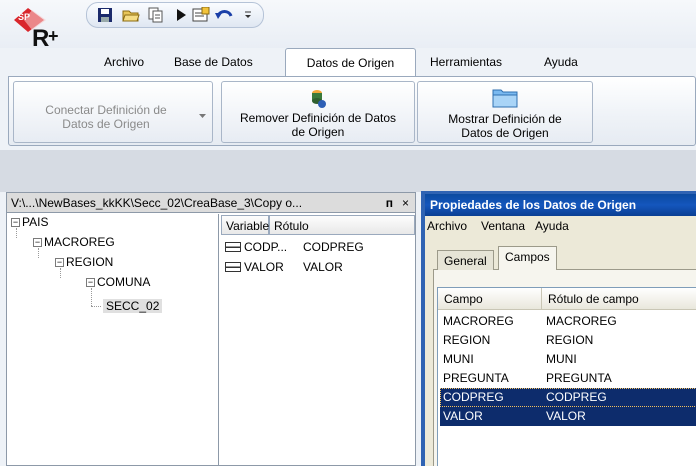  I want to click on app-header: SP R +, so click(348, 26).